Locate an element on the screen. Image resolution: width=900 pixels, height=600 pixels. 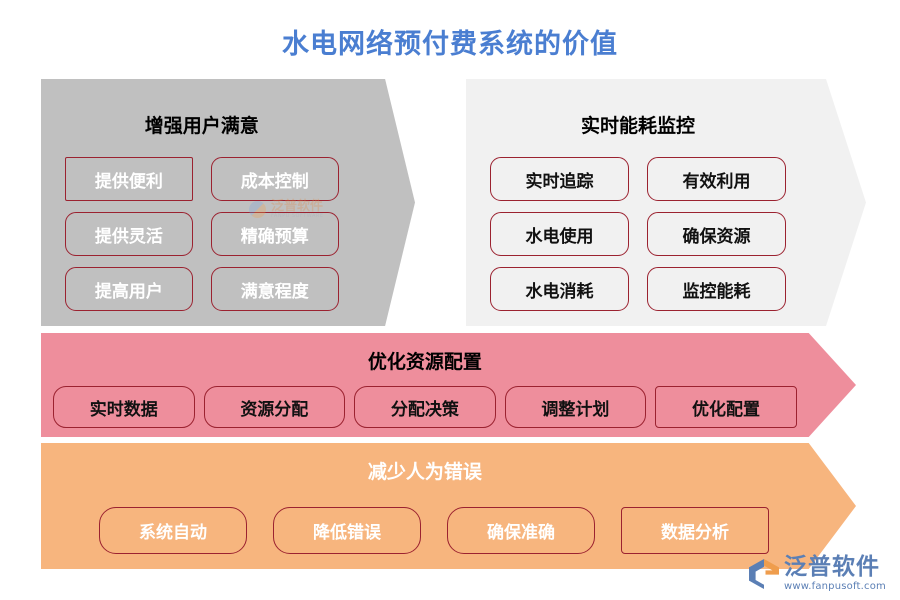
chip-item: 分配决策 is located at coordinates (425, 407).